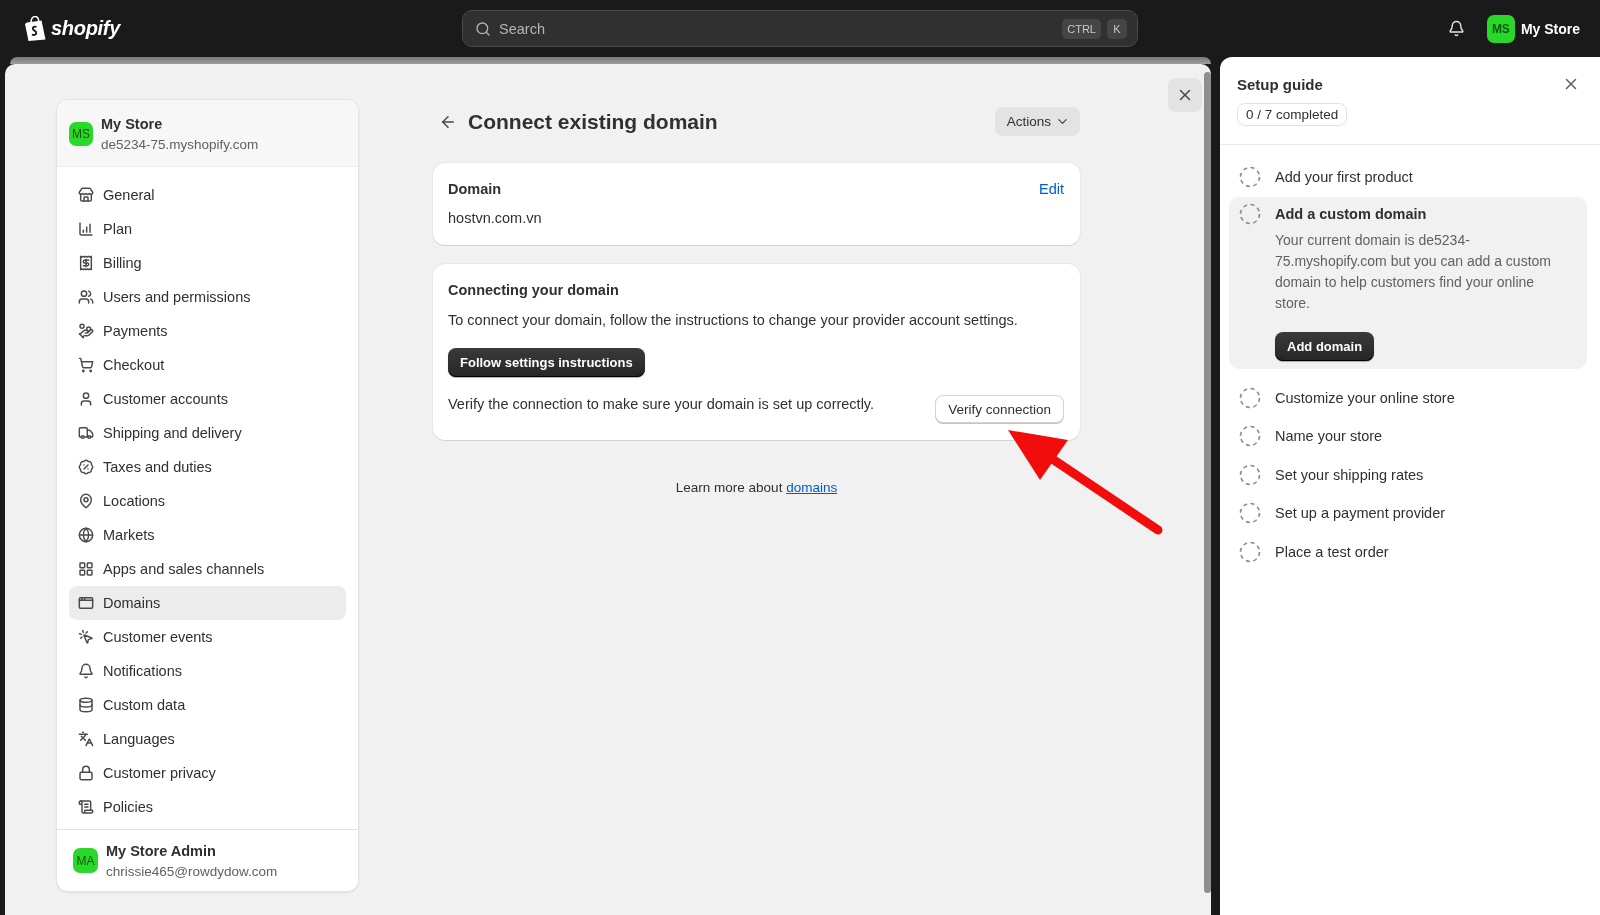 This screenshot has height=915, width=1600. What do you see at coordinates (1408, 474) in the screenshot?
I see `setup-task: Set your shipping rates` at bounding box center [1408, 474].